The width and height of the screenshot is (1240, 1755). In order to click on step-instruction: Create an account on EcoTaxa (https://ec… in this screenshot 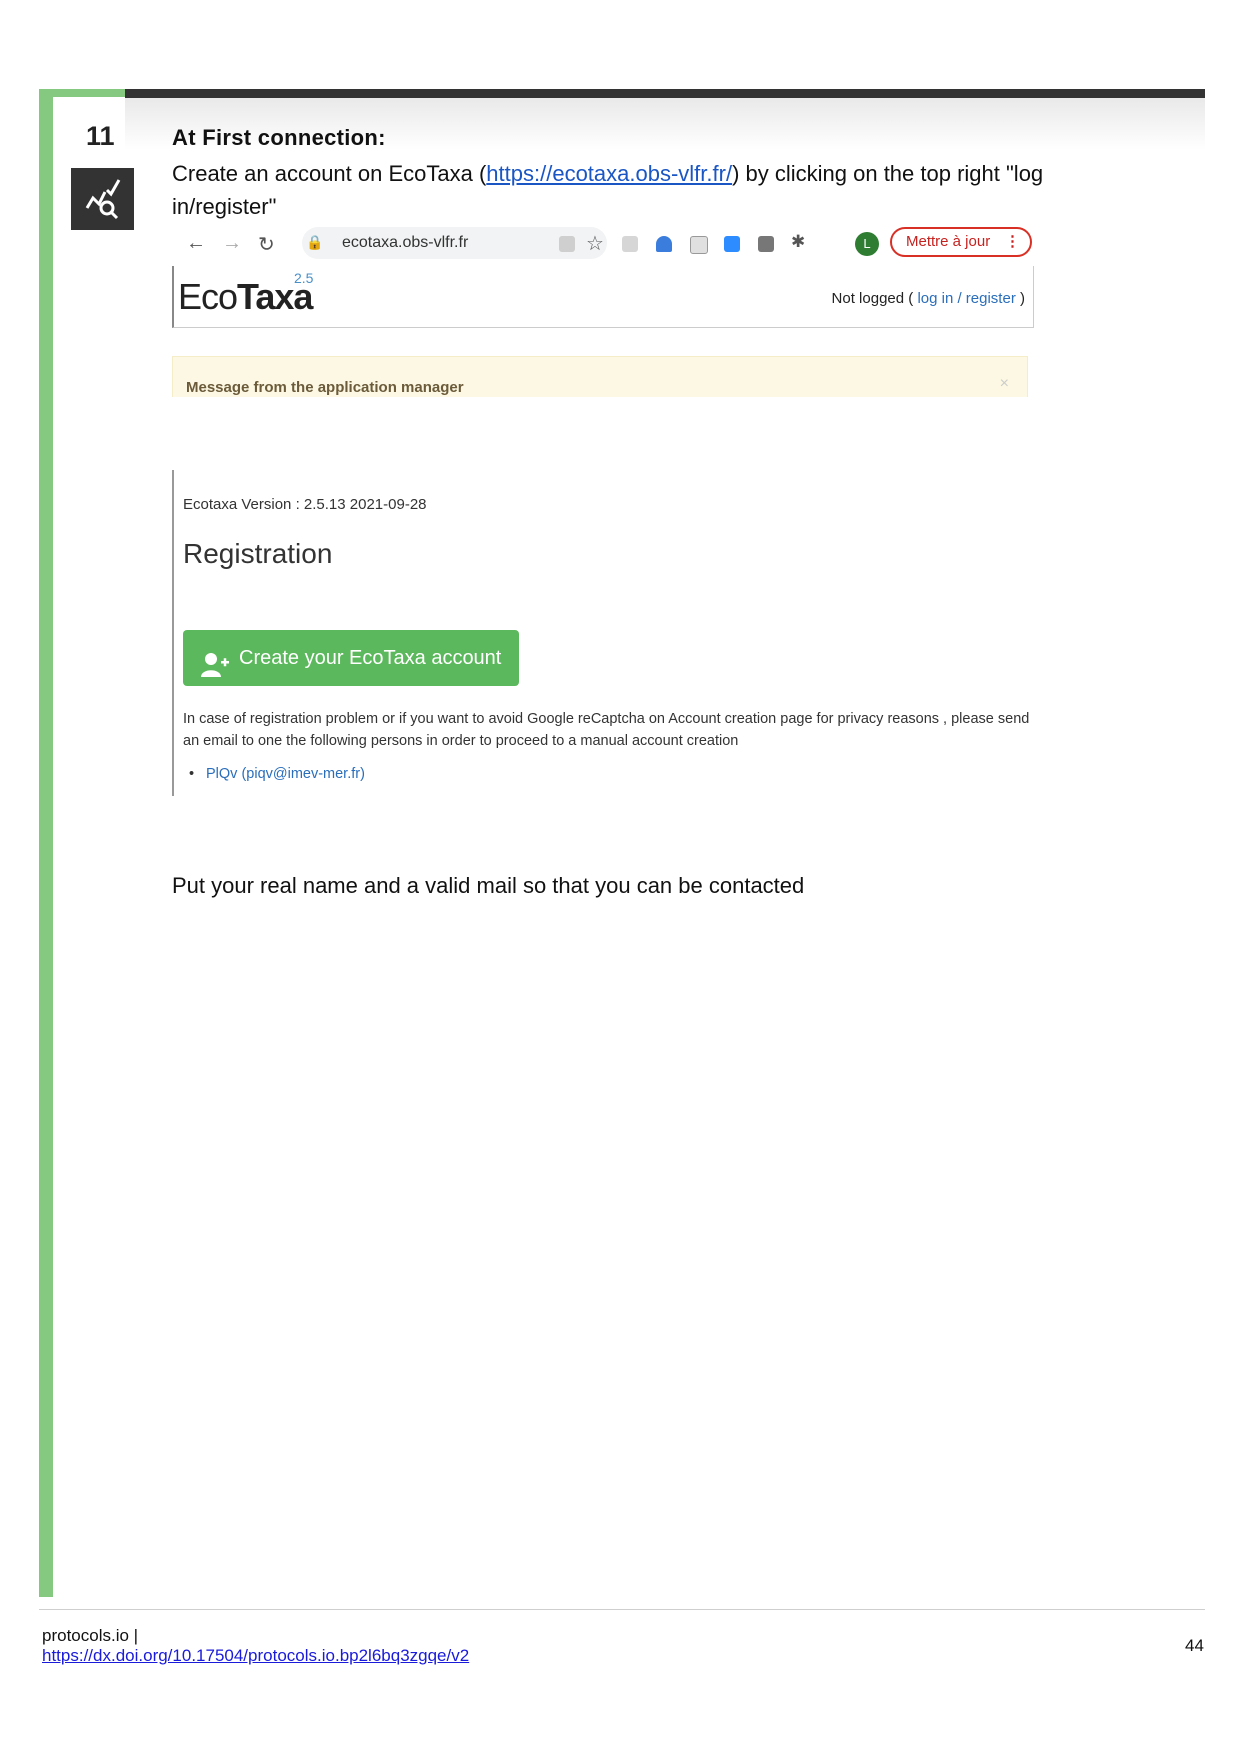, I will do `click(642, 190)`.